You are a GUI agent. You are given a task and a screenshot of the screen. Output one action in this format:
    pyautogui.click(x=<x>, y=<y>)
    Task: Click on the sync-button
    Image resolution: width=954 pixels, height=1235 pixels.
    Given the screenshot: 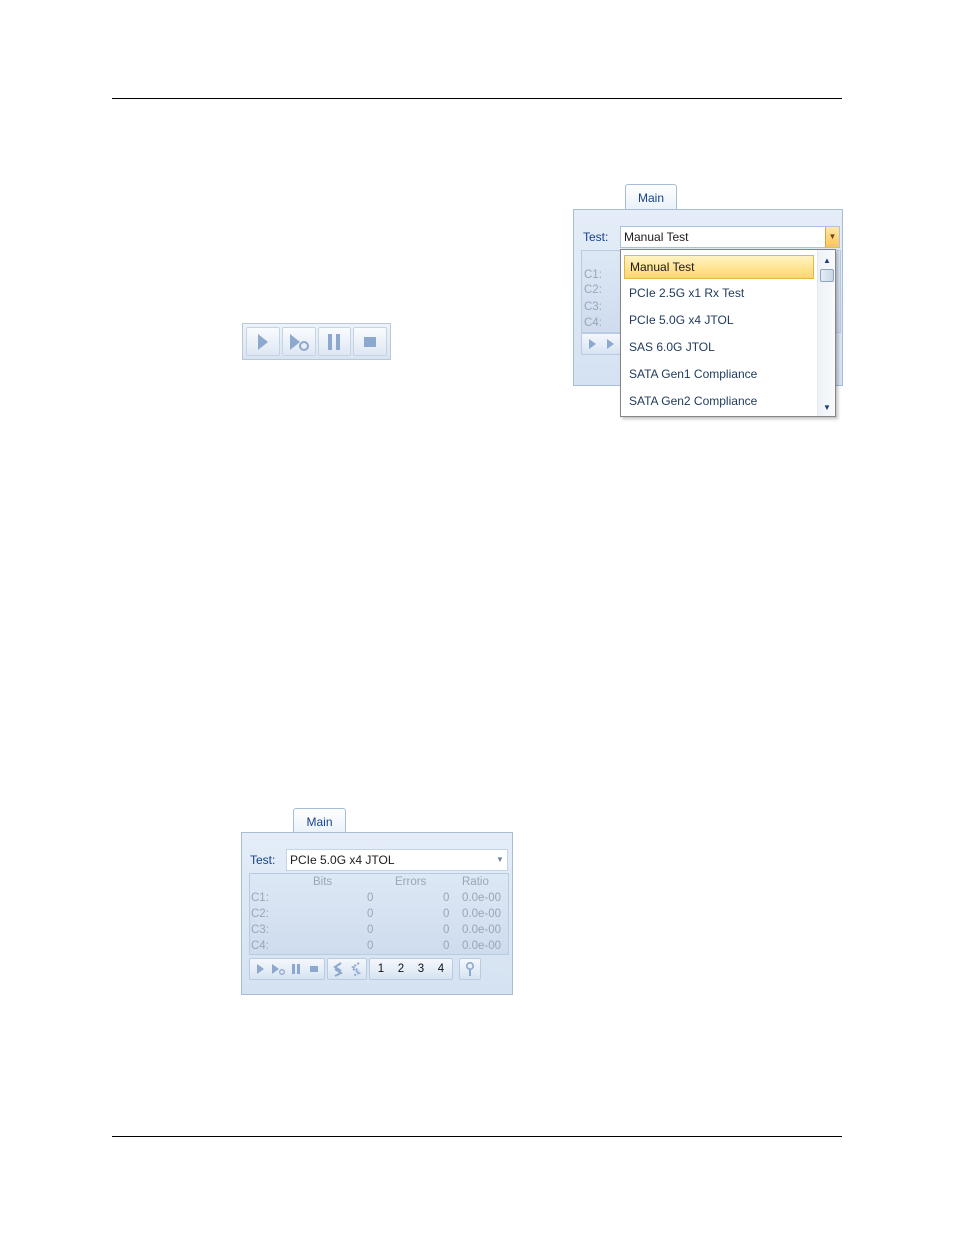 What is the action you would take?
    pyautogui.click(x=338, y=969)
    